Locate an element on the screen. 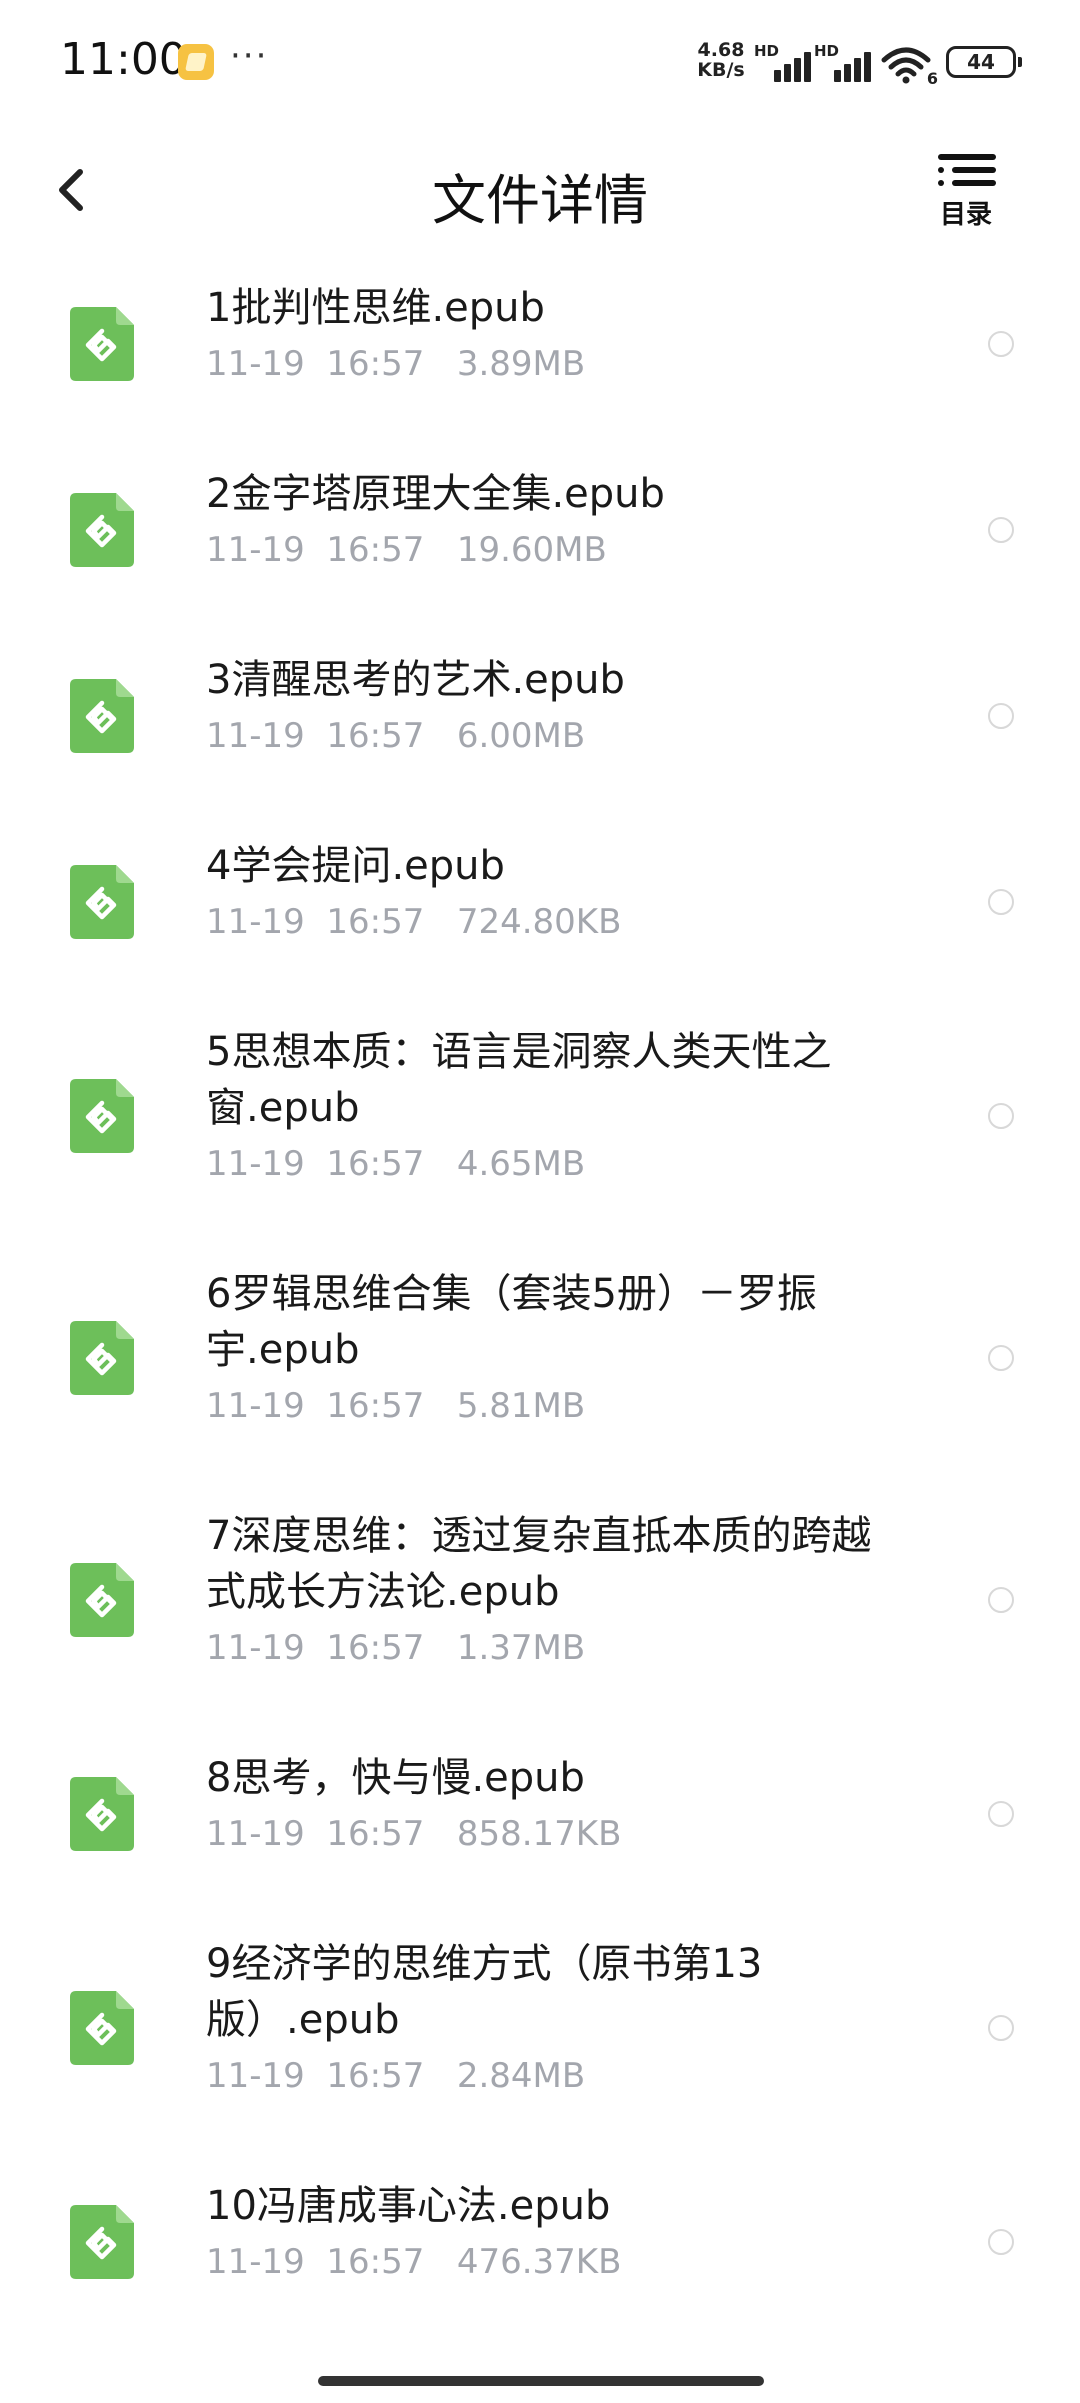  file-name: 7深度思维：透过复杂直抵本质的跨越式成长方法论.epub is located at coordinates (539, 1564).